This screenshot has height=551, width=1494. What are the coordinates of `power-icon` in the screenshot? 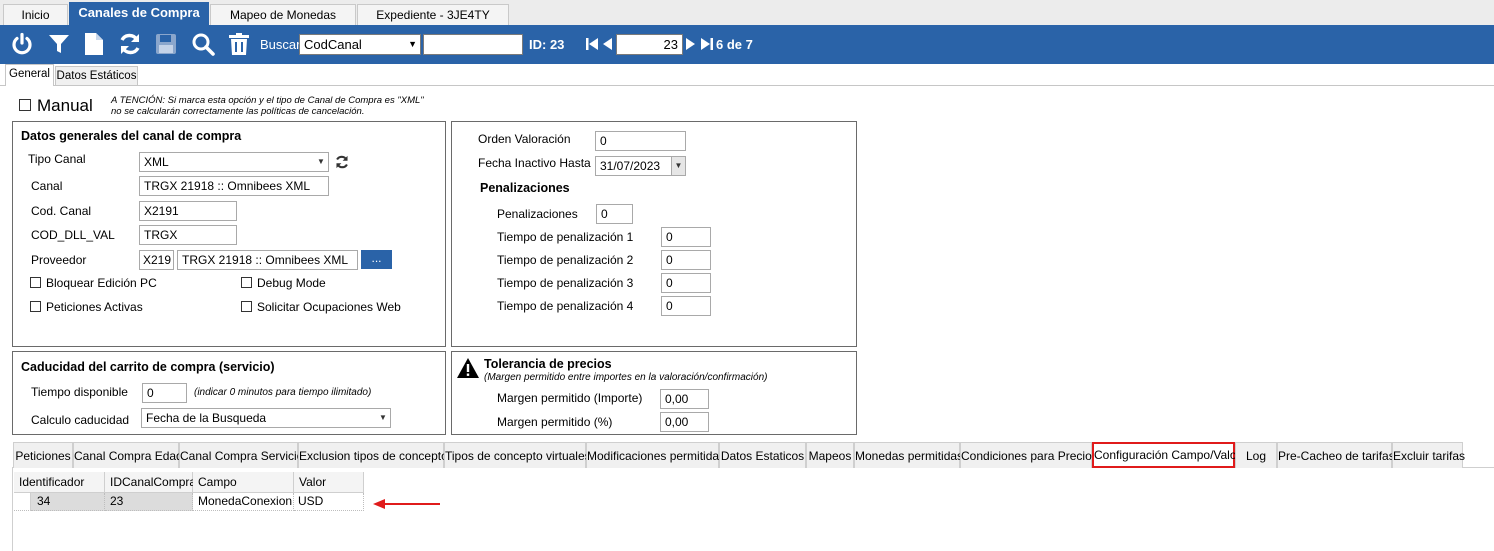 It's located at (22, 44).